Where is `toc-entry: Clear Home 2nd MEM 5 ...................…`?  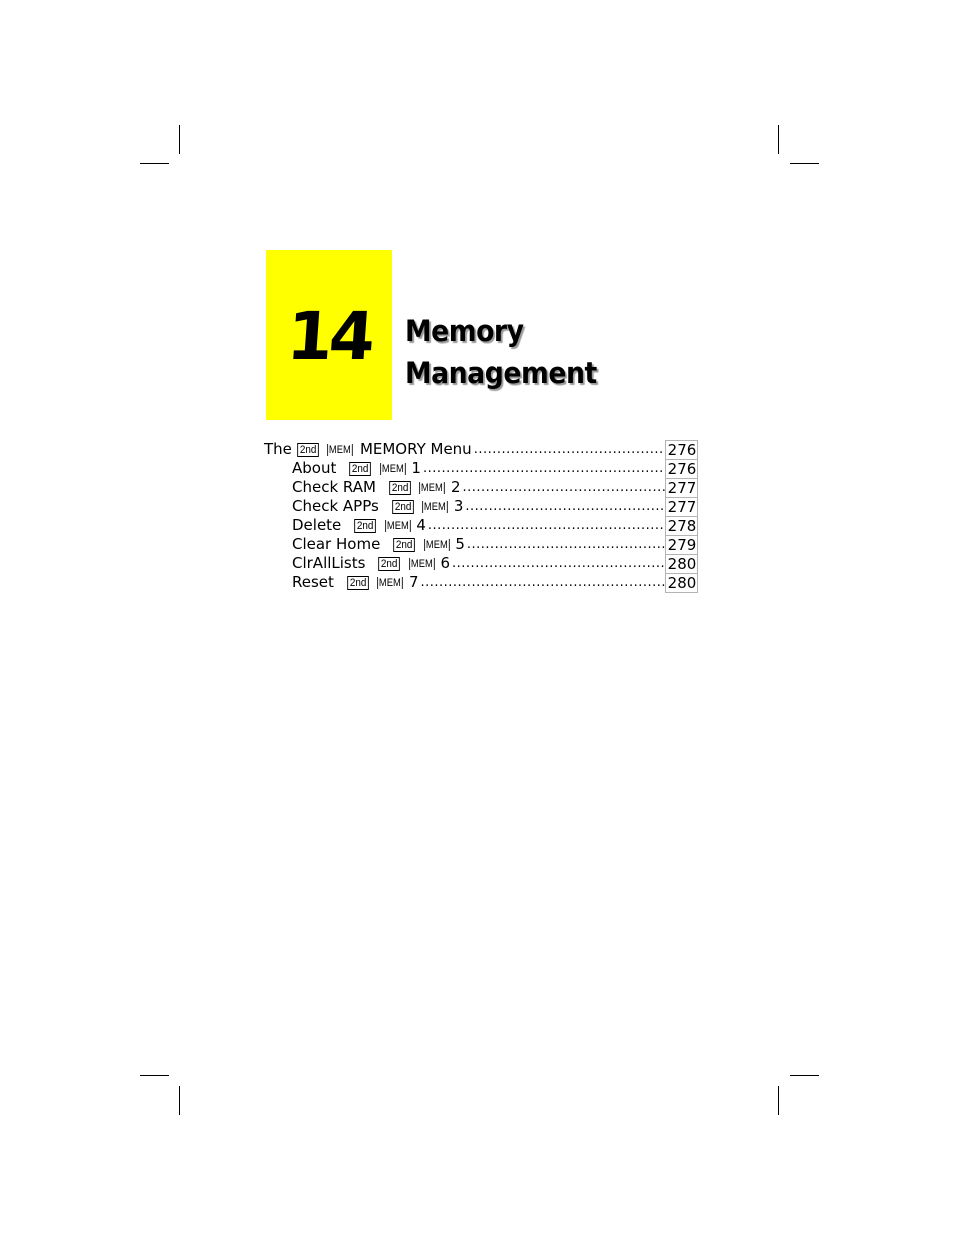
toc-entry: Clear Home 2nd MEM 5 ...................… is located at coordinates (481, 544).